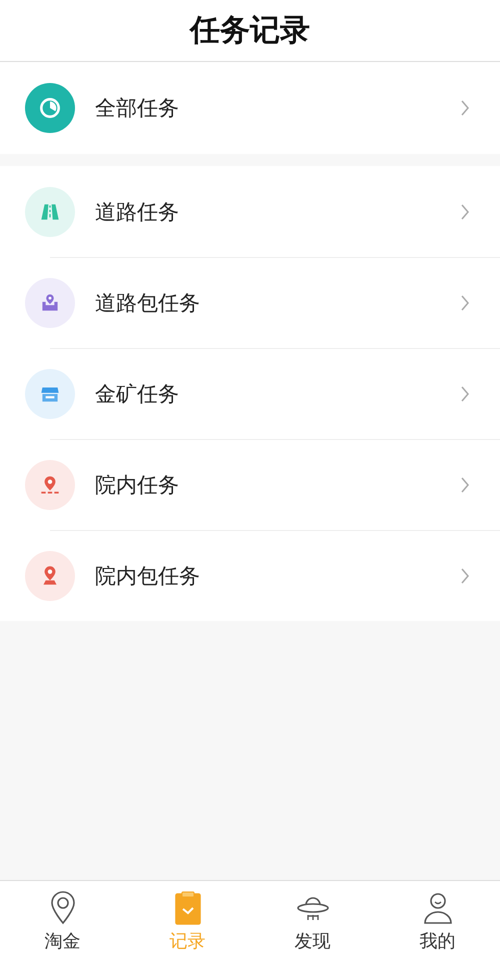 Image resolution: width=500 pixels, height=962 pixels. What do you see at coordinates (137, 108) in the screenshot?
I see `task-label: 全部任务` at bounding box center [137, 108].